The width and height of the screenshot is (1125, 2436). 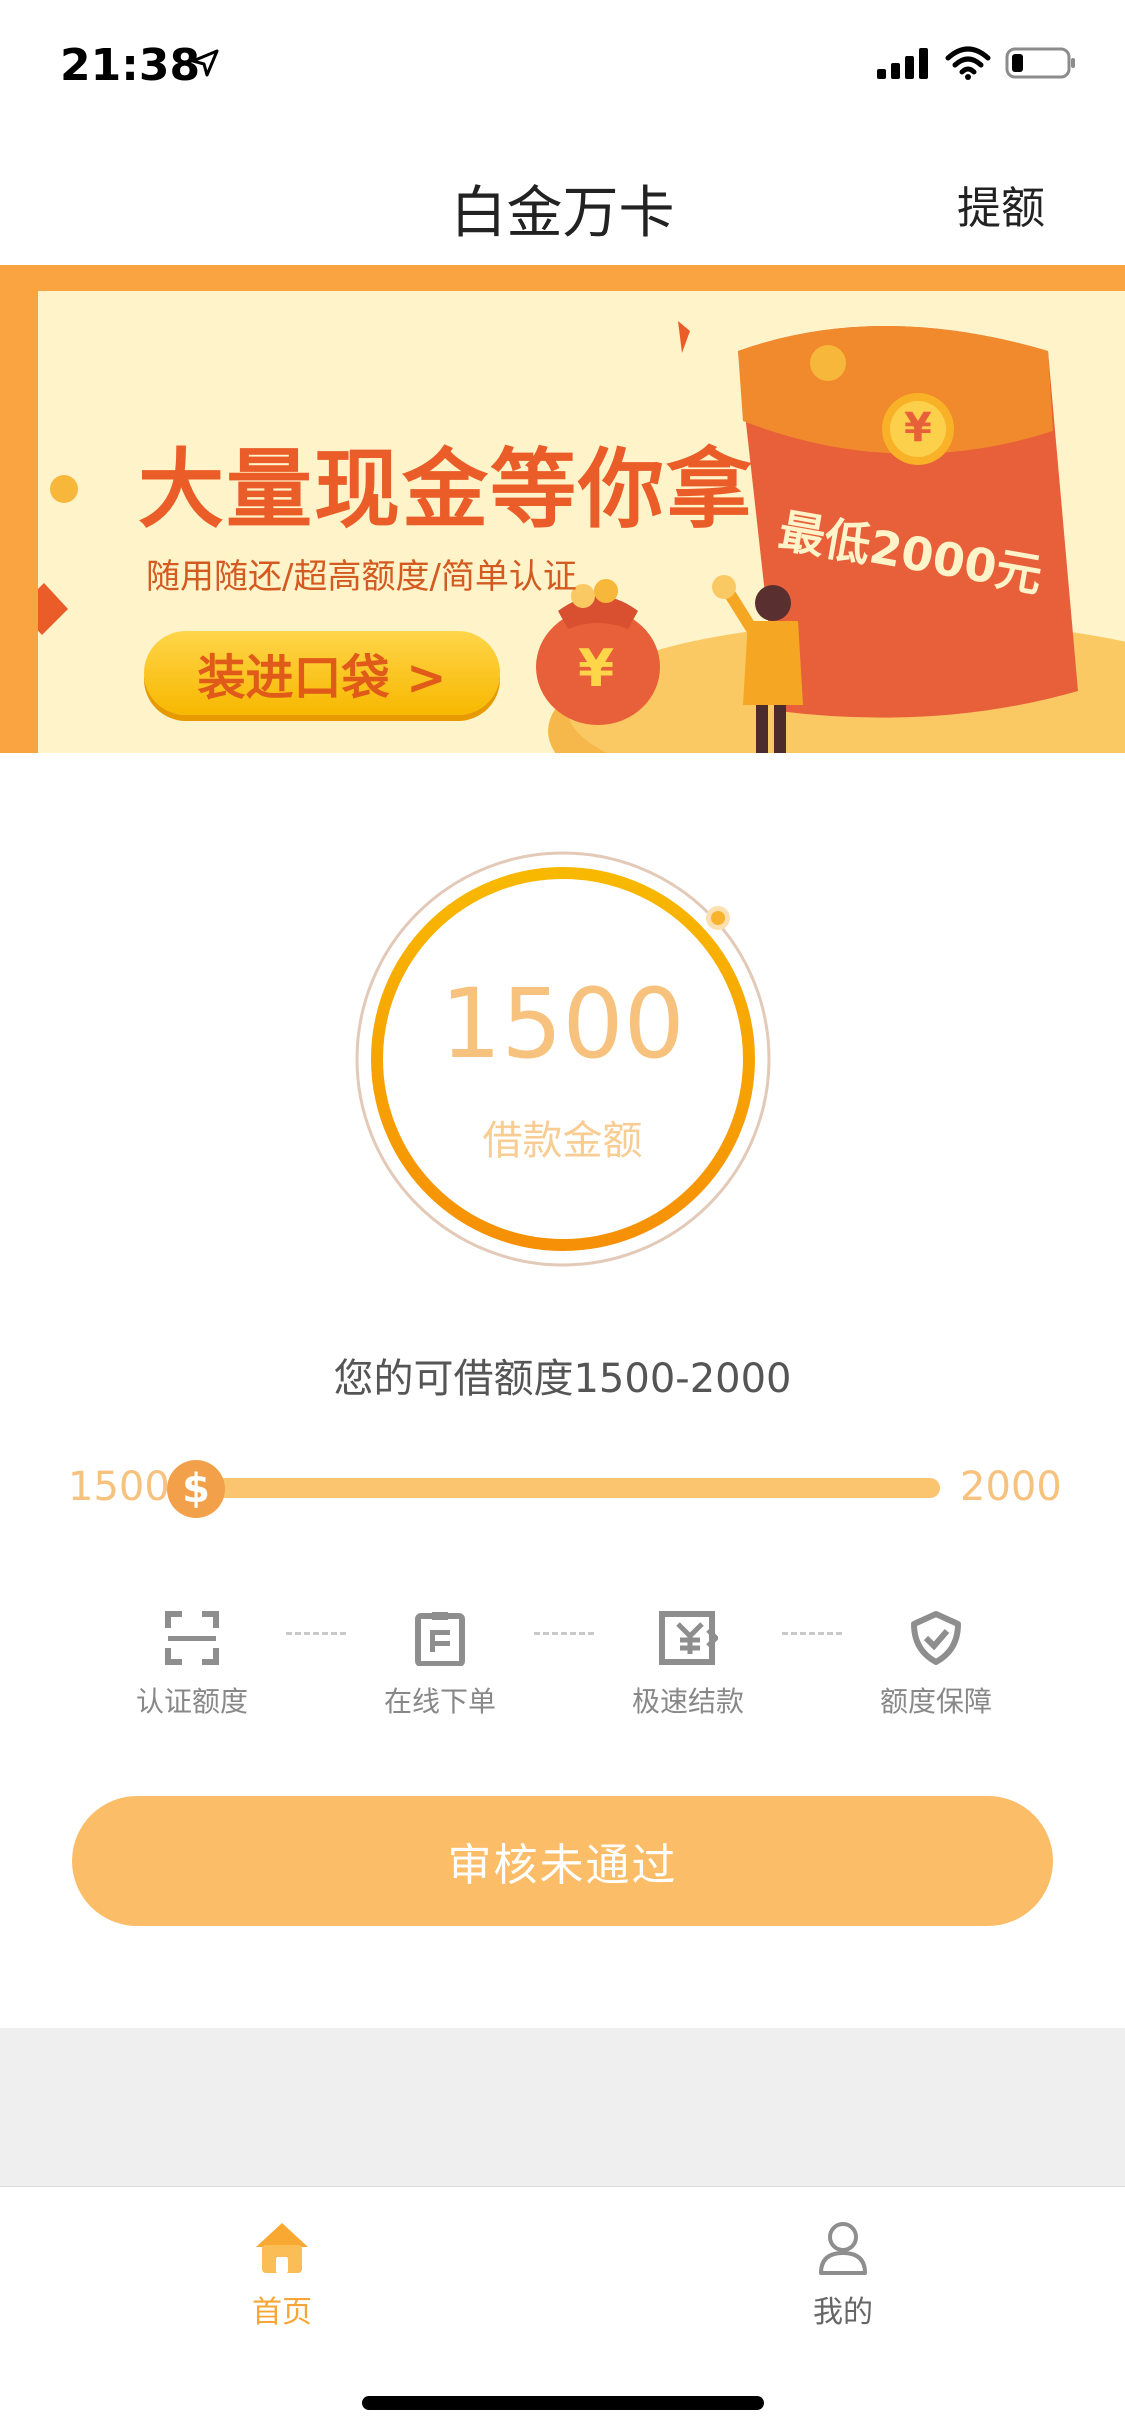 I want to click on nav-bar: 白金万卡 提额, so click(x=562, y=197).